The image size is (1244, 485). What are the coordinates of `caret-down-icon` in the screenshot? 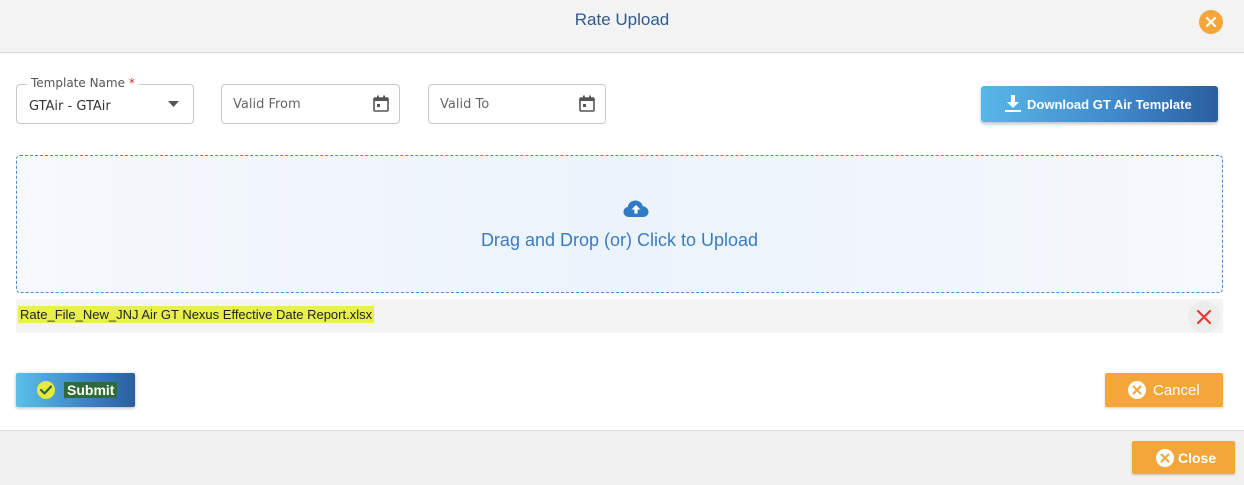 It's located at (173, 104).